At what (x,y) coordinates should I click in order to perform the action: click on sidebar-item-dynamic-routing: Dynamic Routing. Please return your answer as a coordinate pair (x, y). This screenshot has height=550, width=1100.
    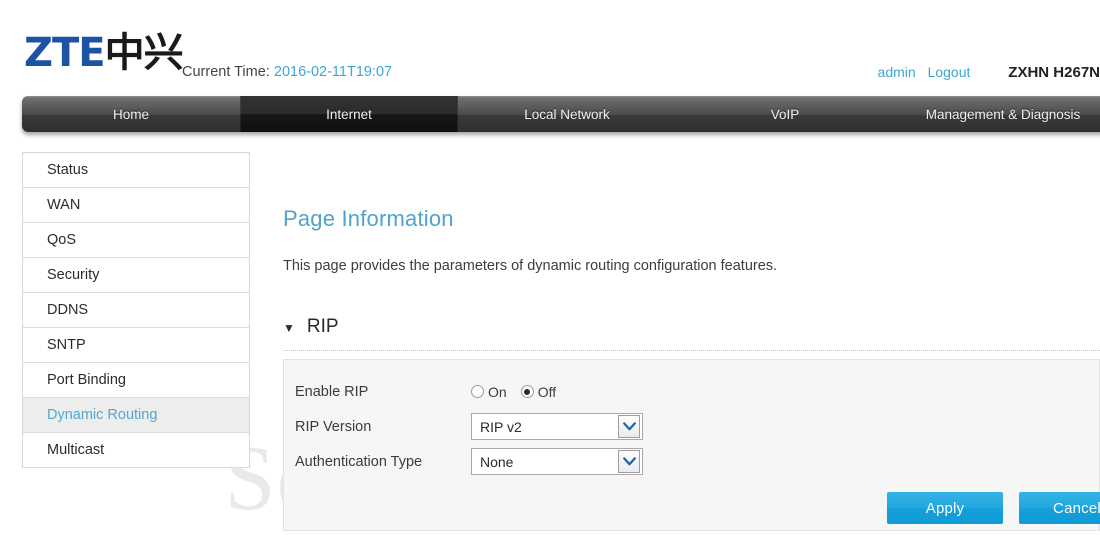
    Looking at the image, I should click on (136, 415).